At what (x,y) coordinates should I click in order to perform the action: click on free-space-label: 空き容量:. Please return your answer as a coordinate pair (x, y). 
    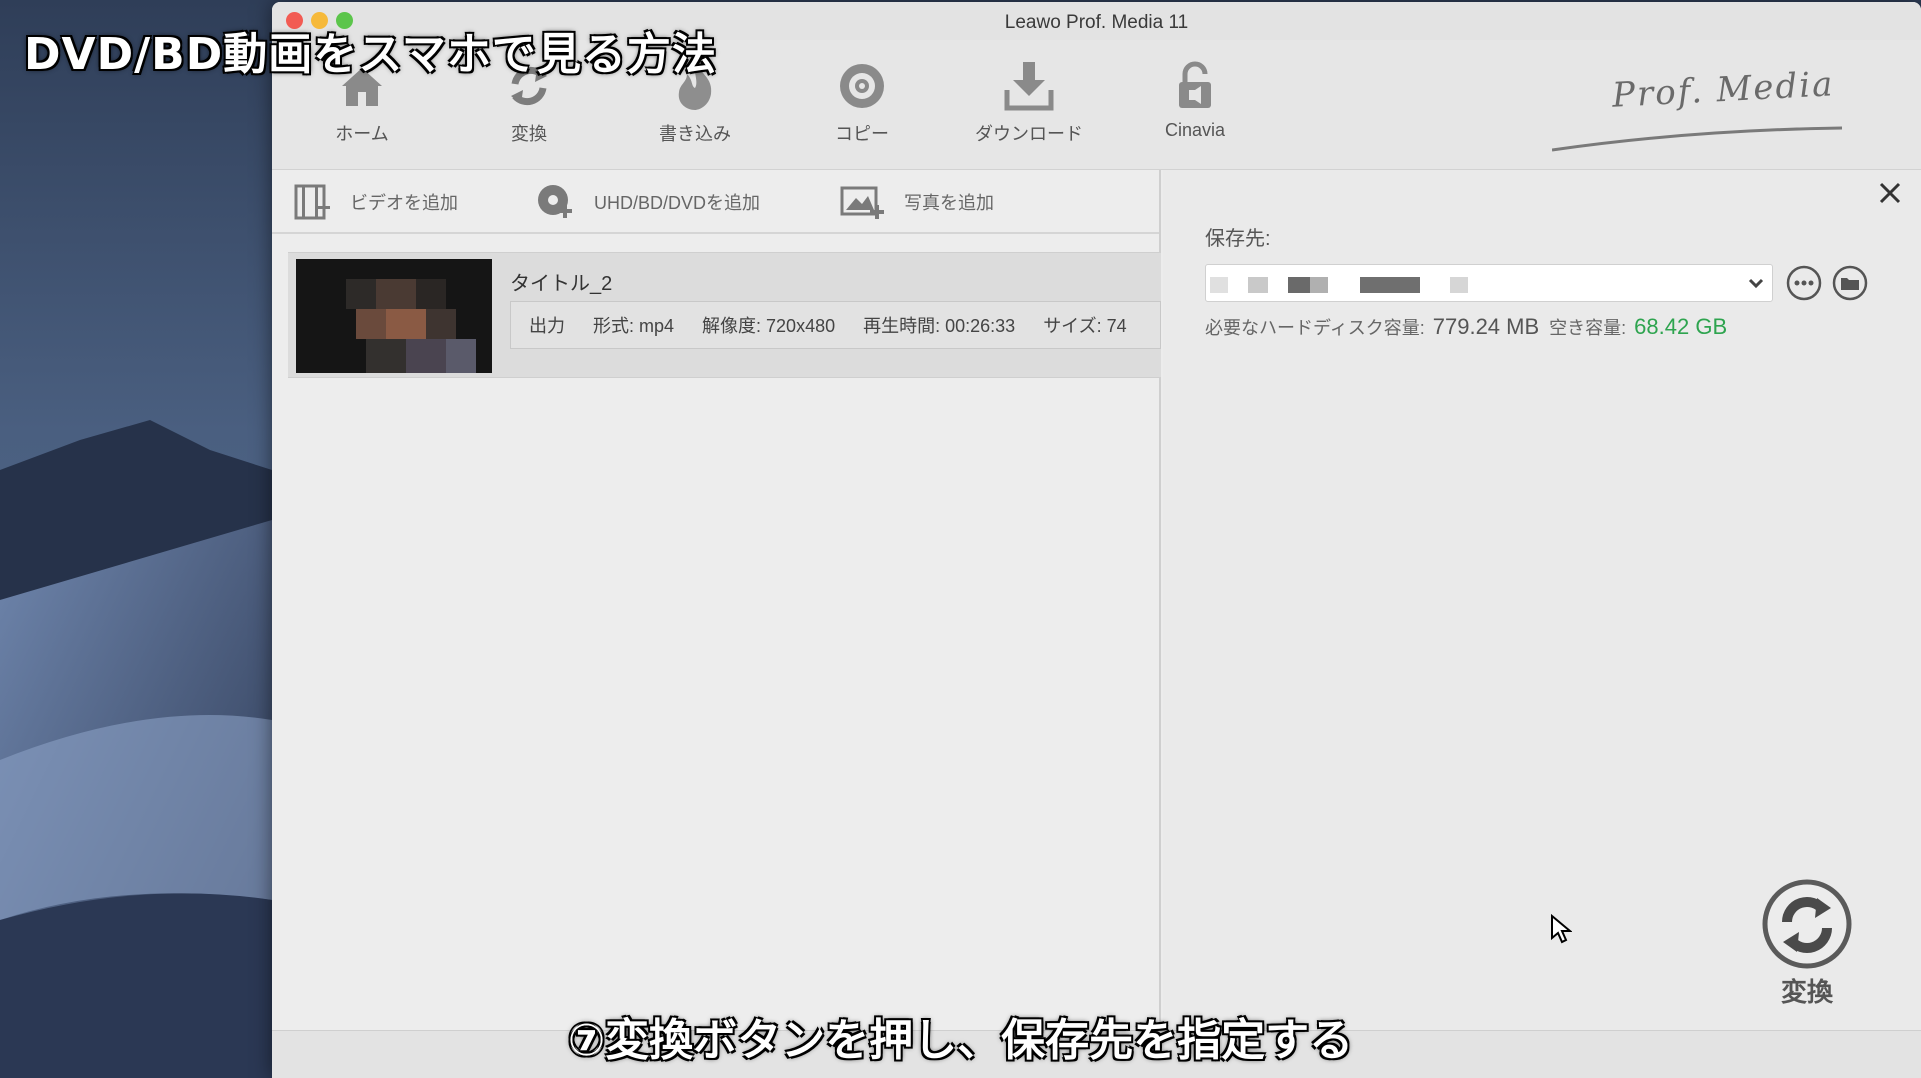
    Looking at the image, I should click on (1588, 328).